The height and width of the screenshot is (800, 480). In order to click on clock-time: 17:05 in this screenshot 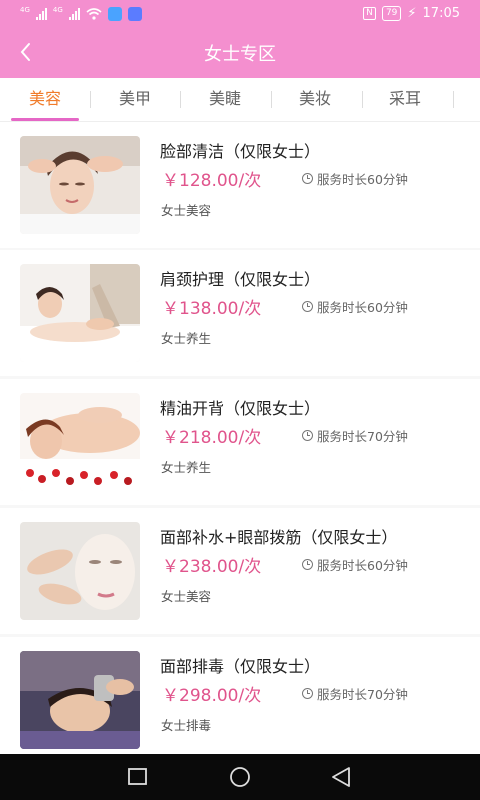, I will do `click(441, 13)`.